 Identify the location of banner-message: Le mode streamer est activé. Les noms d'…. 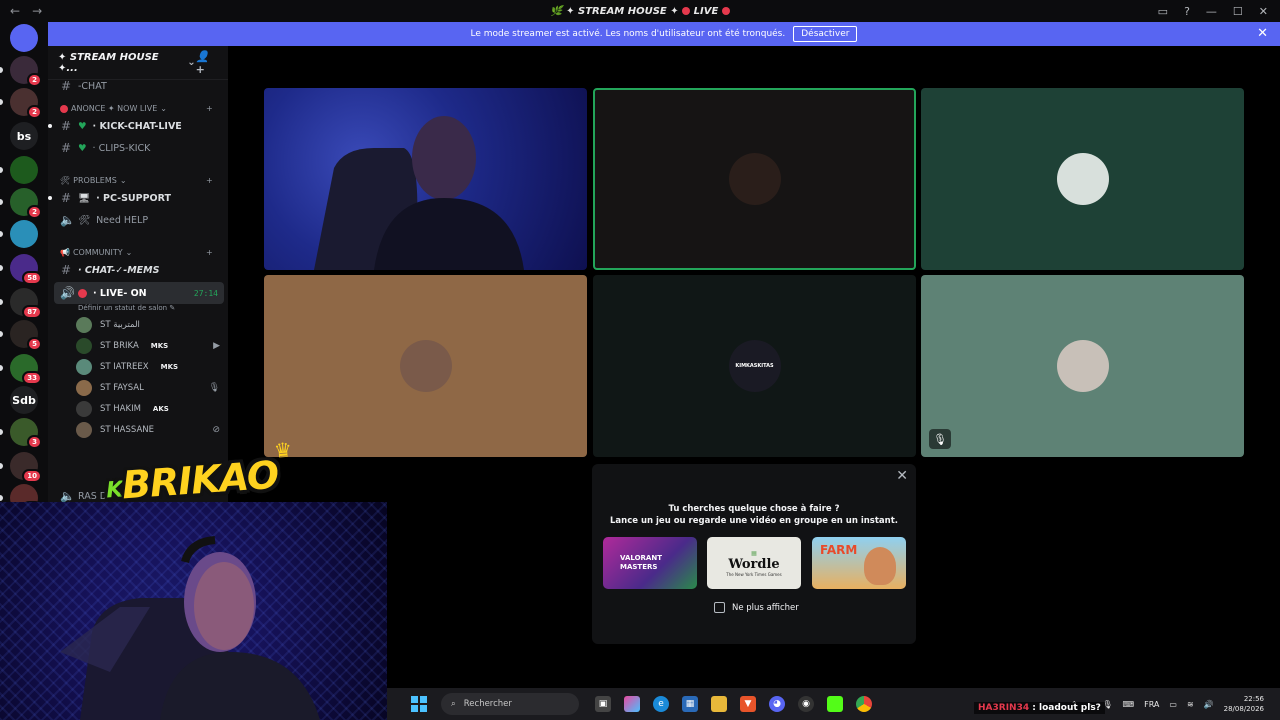
(628, 34).